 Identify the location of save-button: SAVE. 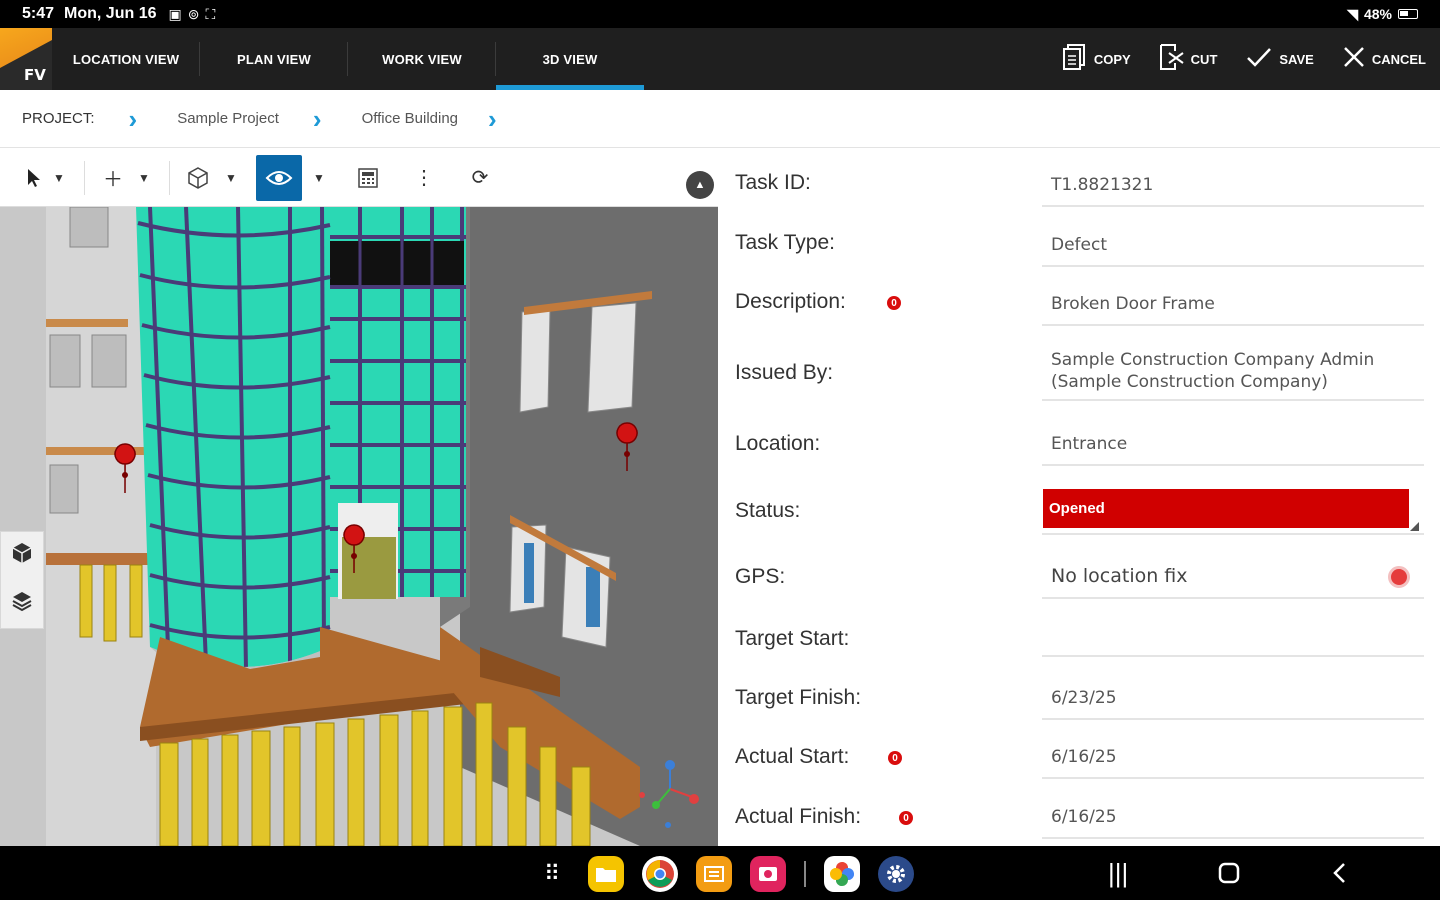
(1279, 59).